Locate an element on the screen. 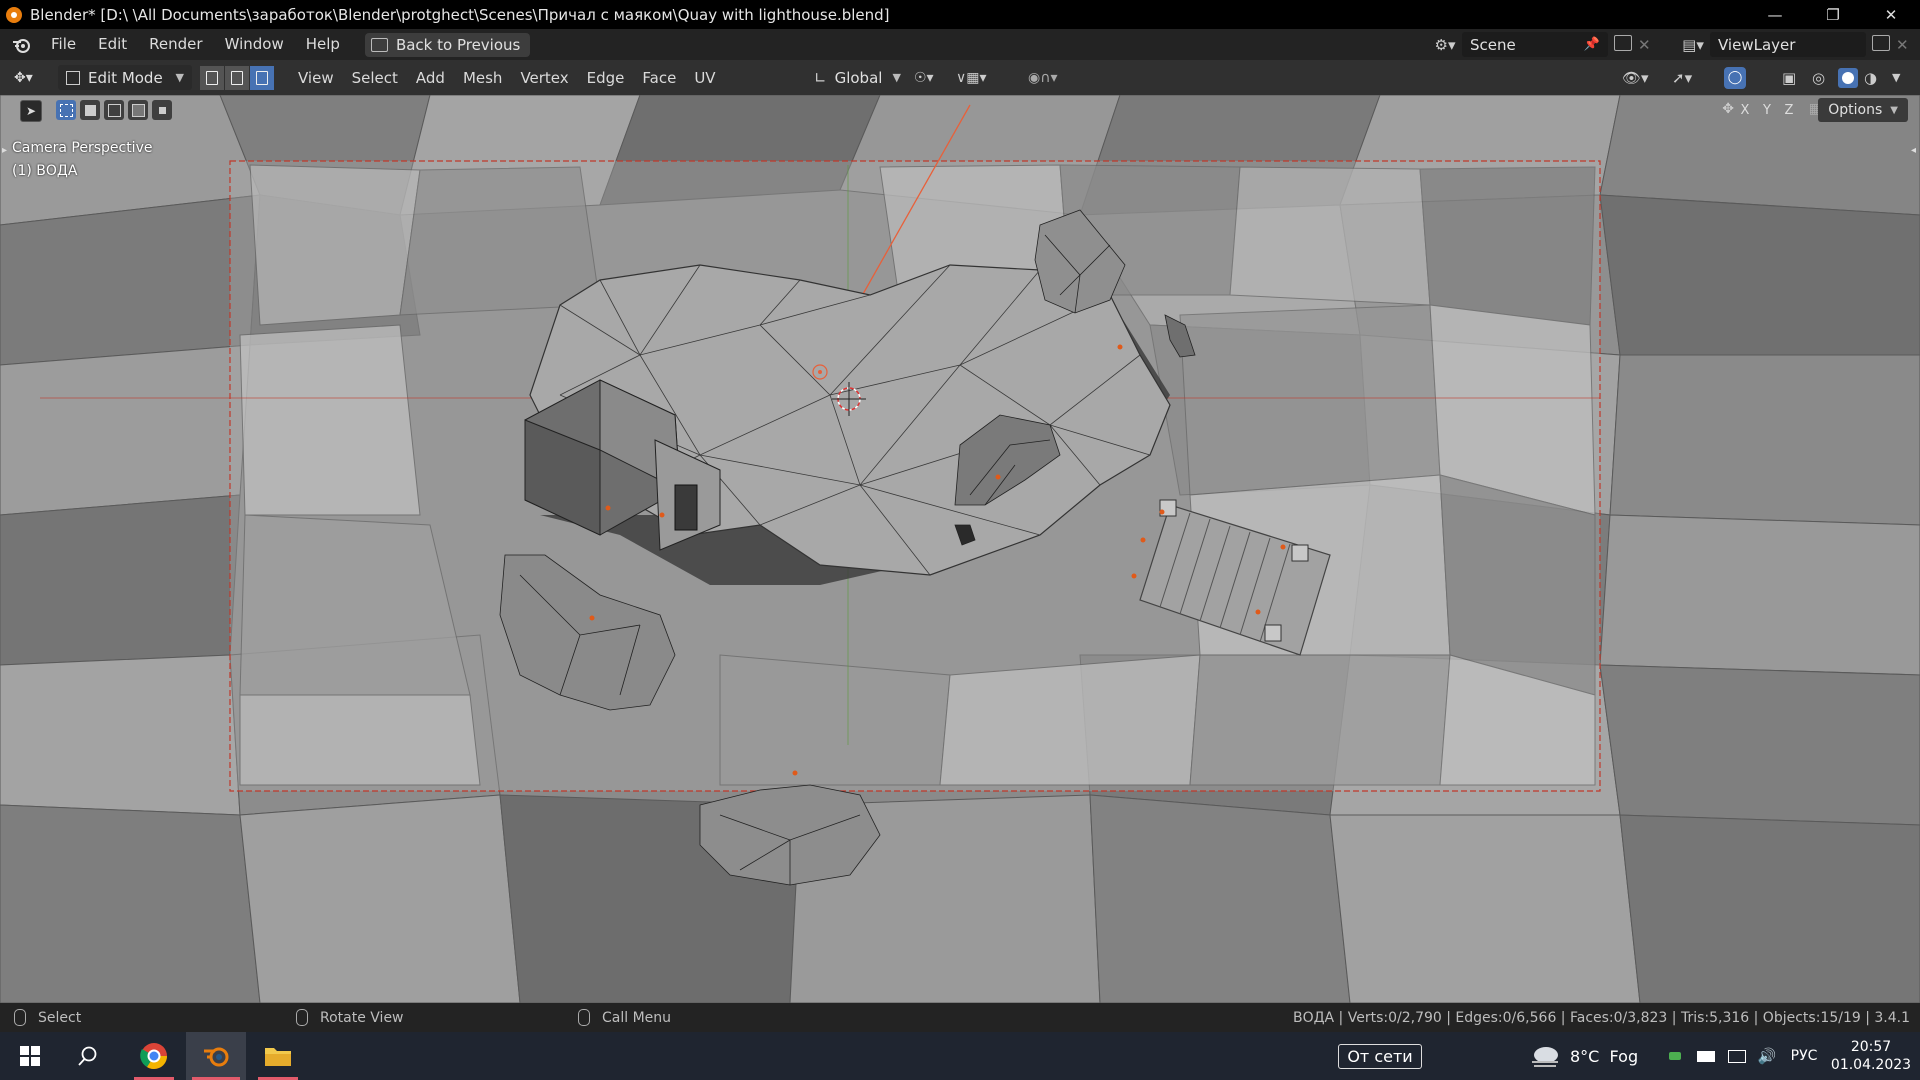 The image size is (1920, 1080). scene-name: Scene is located at coordinates (1493, 44).